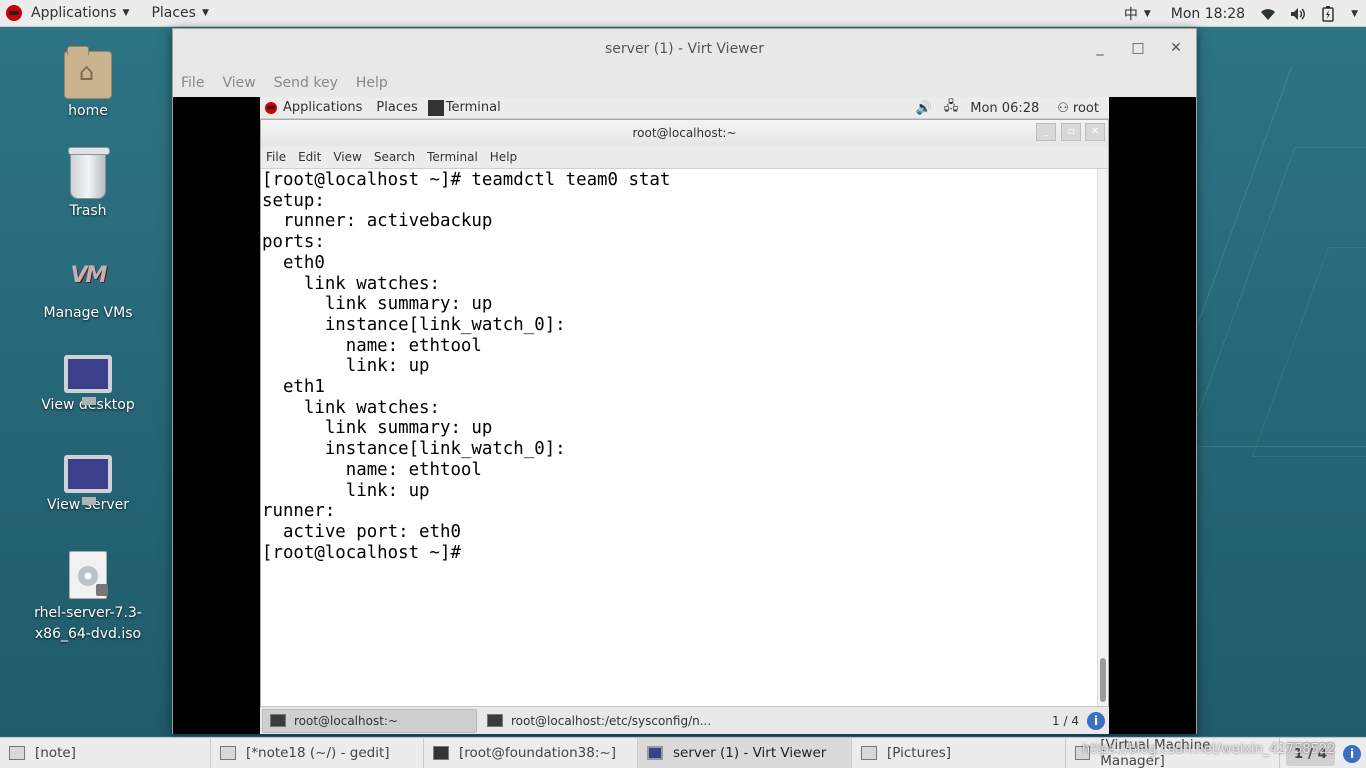 Image resolution: width=1366 pixels, height=768 pixels. Describe the element at coordinates (88, 623) in the screenshot. I see `desktop-icon-label: rhel-server-7.3-x86_64-dvd.iso` at that location.